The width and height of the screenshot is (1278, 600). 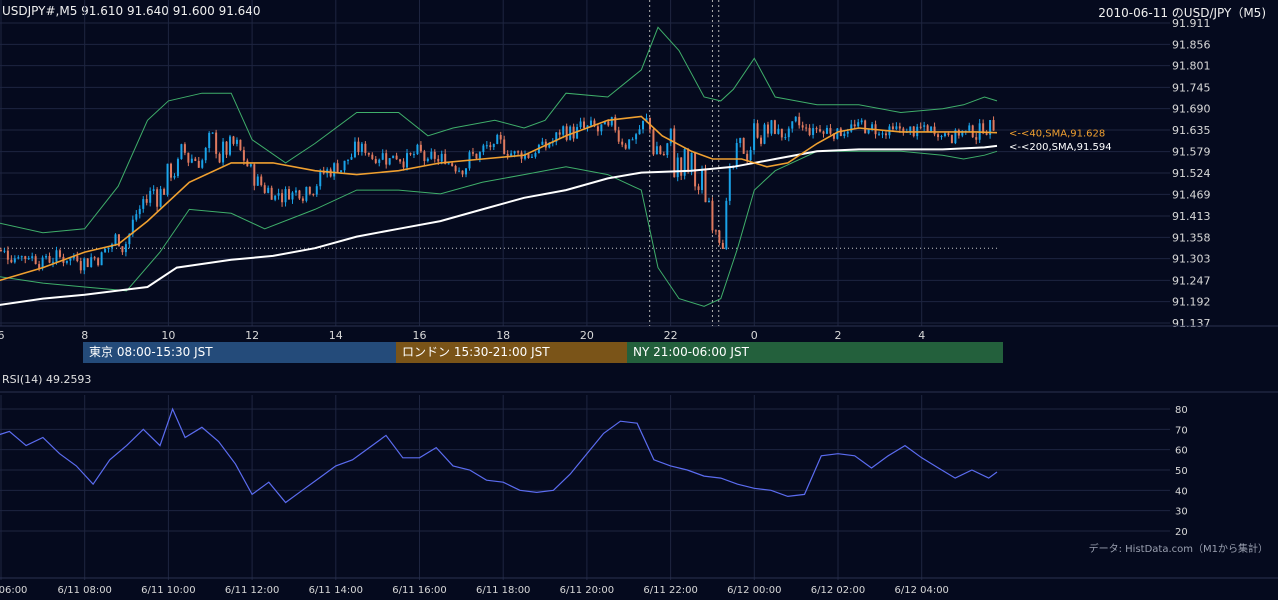 I want to click on rsi-line, so click(x=499, y=455).